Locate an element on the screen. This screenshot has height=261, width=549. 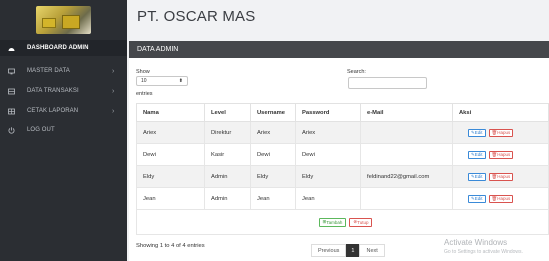
cell-username: Jean is located at coordinates (273, 198).